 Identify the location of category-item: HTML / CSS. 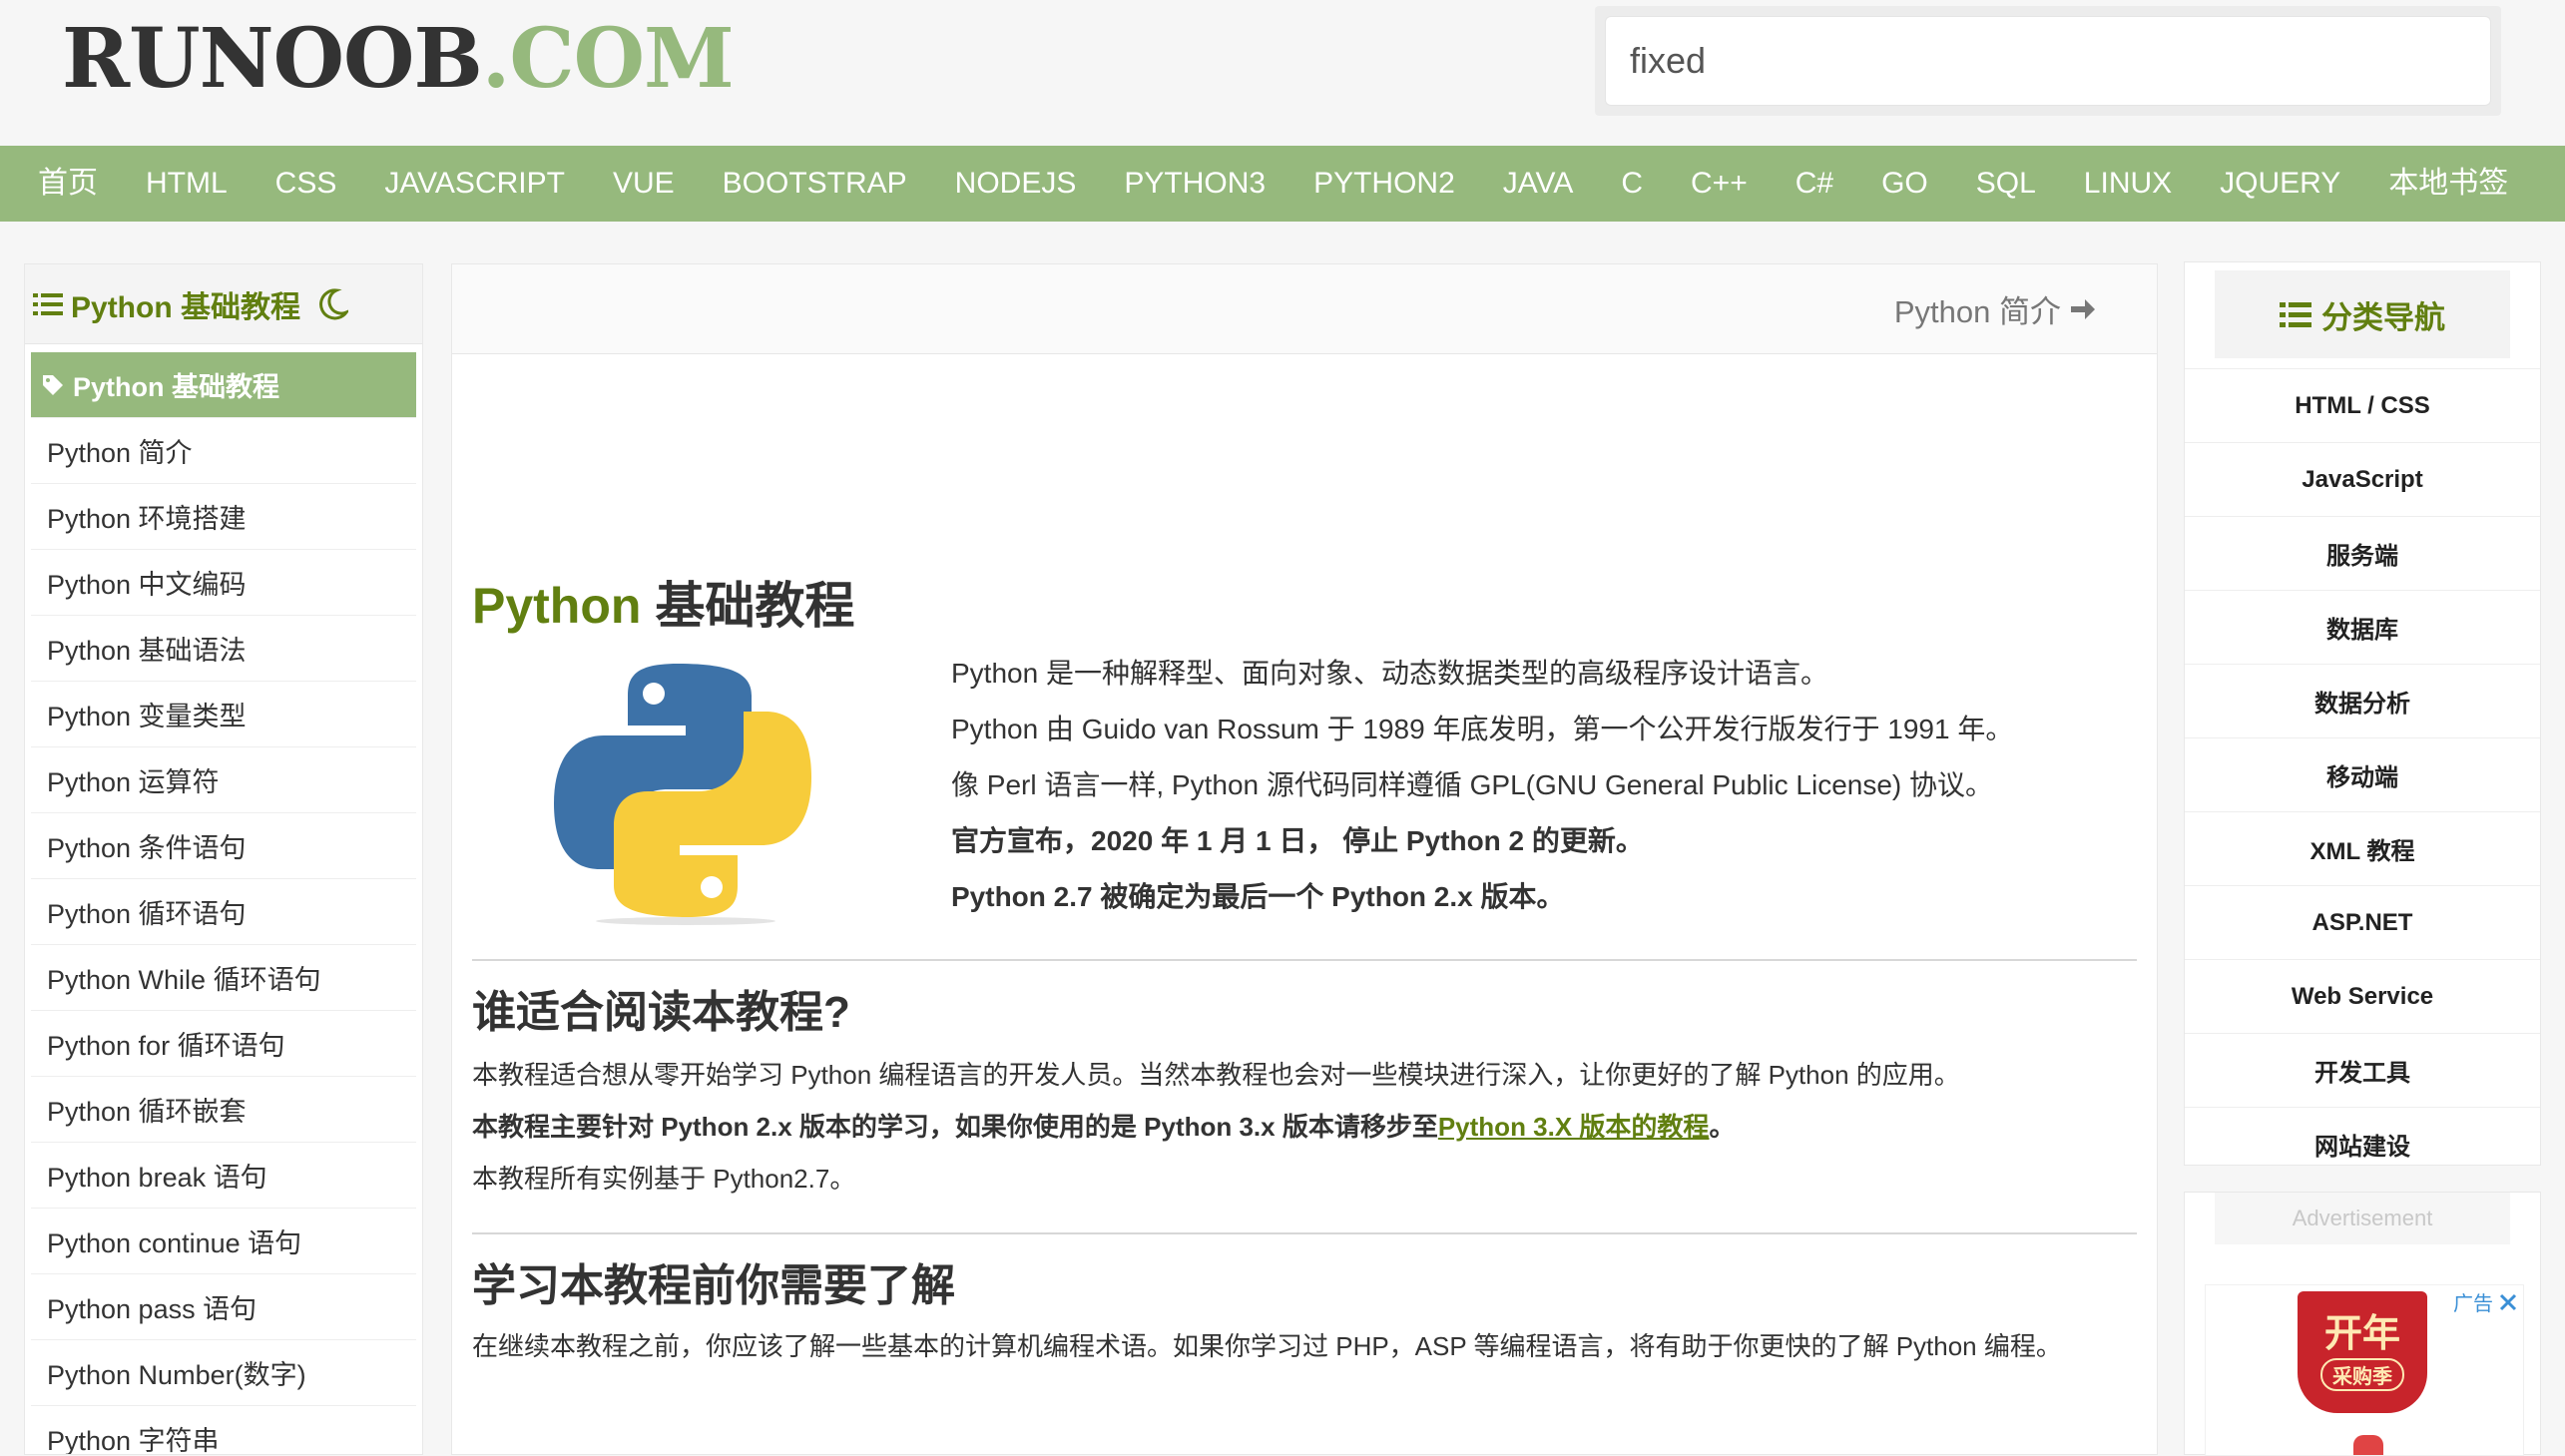
(2363, 405).